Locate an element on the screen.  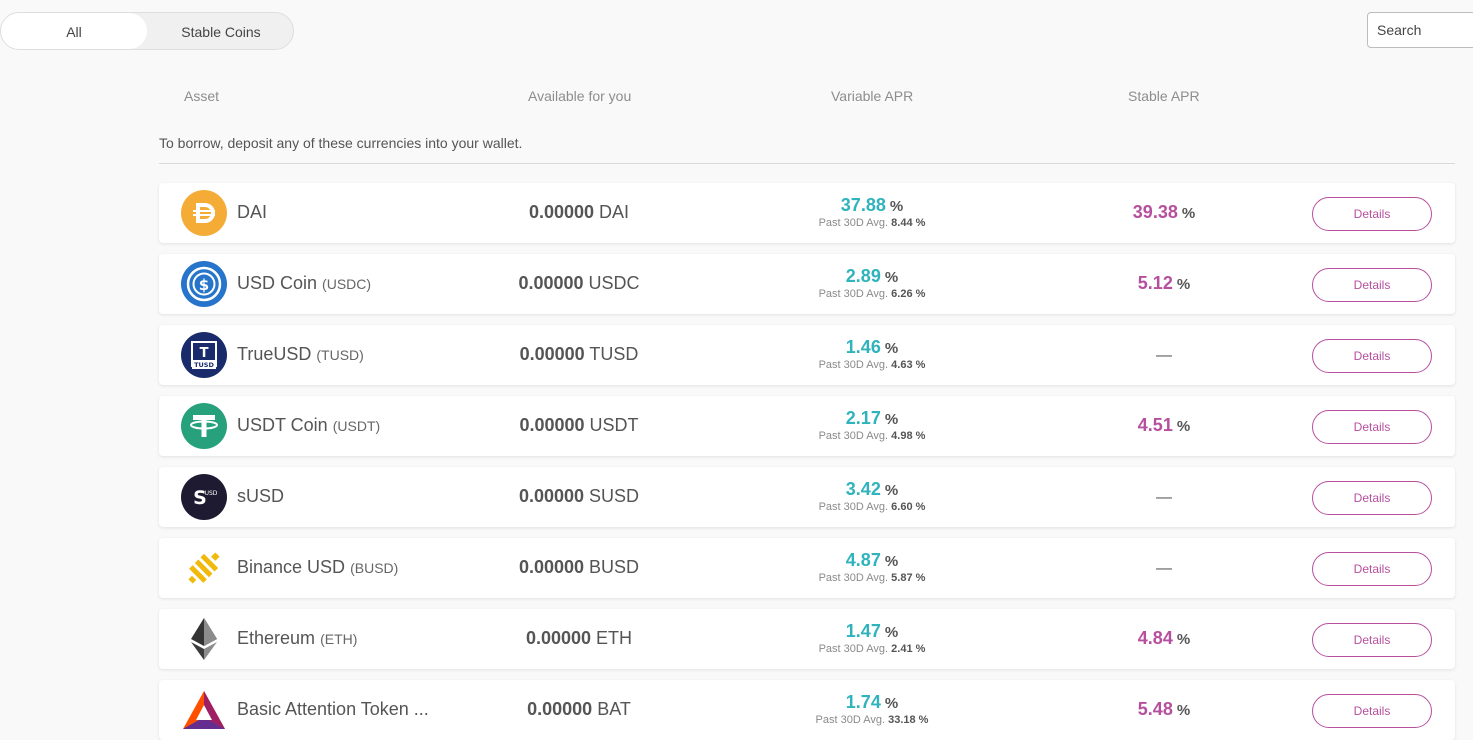
stable-apr-value: 39.38 is located at coordinates (1155, 212).